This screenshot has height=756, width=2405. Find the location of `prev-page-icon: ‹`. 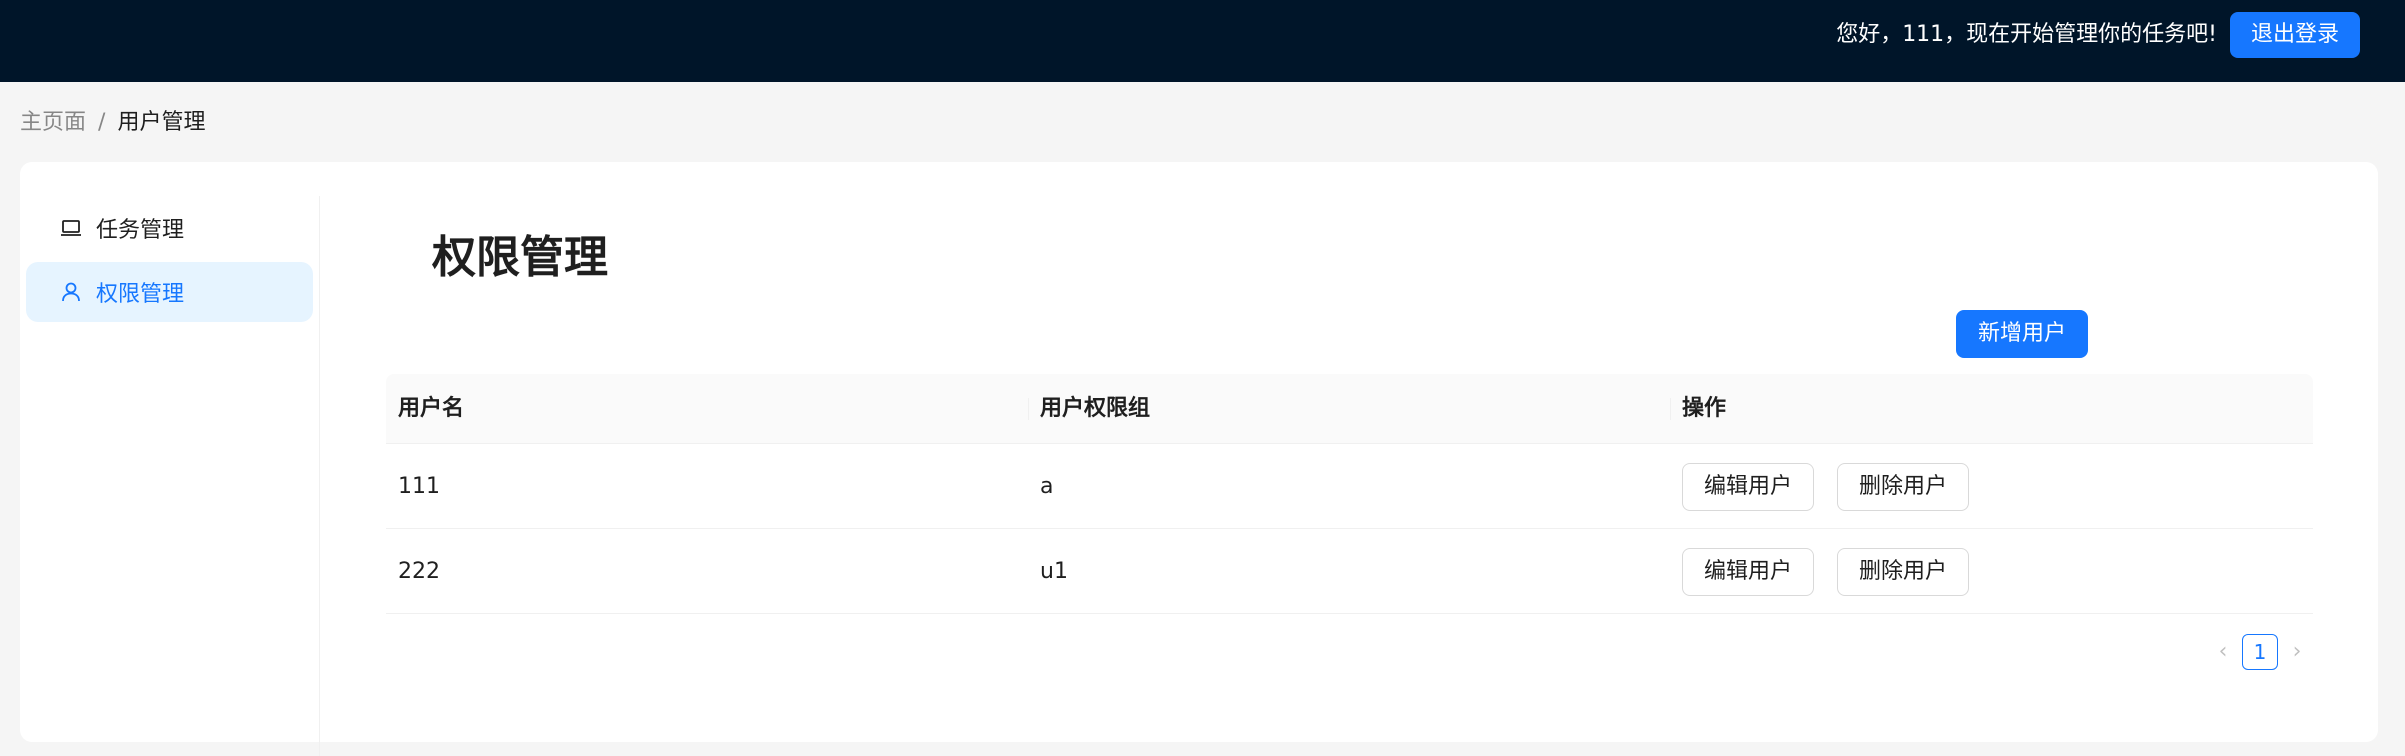

prev-page-icon: ‹ is located at coordinates (2223, 652).